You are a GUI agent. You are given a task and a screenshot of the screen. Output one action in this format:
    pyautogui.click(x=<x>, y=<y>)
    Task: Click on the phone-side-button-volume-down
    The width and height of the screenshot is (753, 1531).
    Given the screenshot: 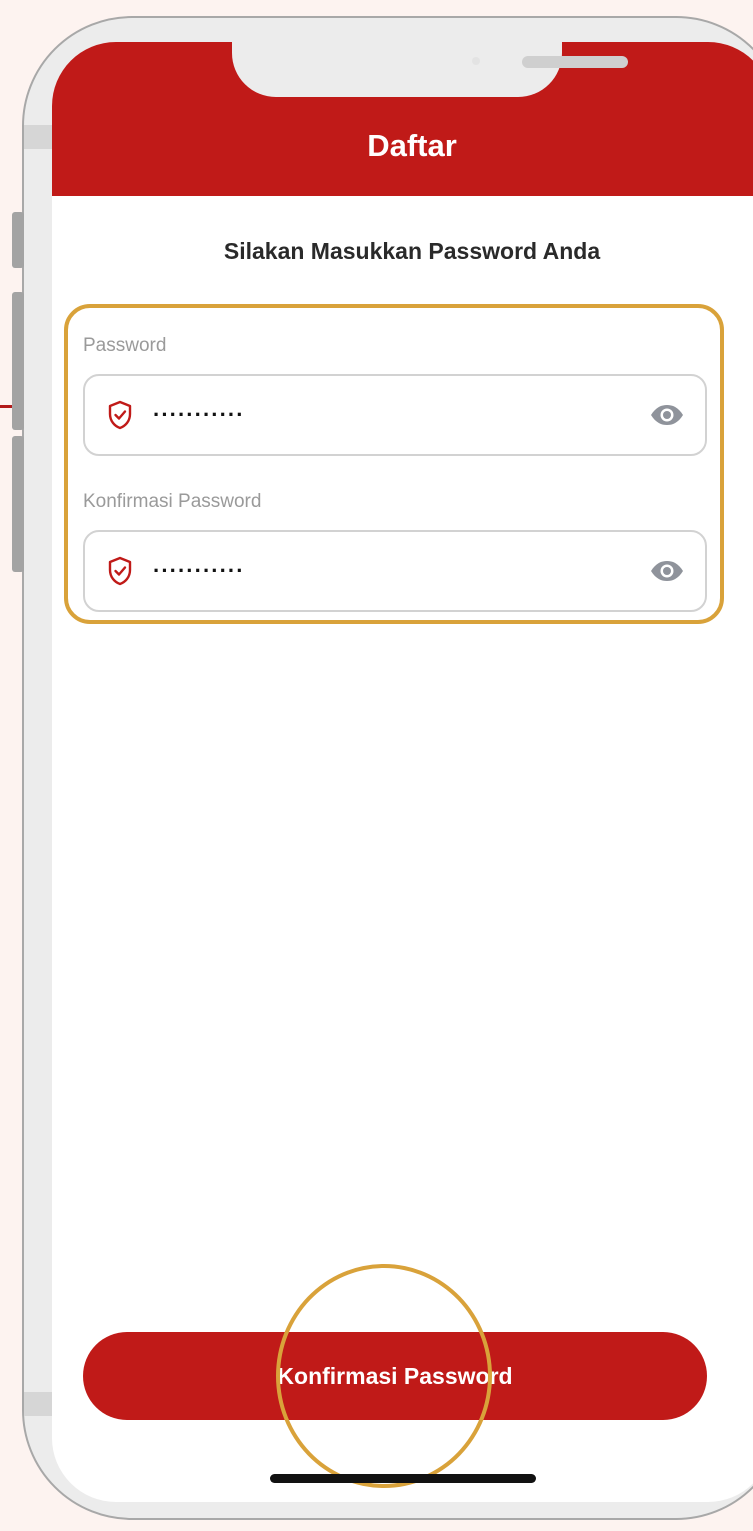 What is the action you would take?
    pyautogui.click(x=18, y=504)
    